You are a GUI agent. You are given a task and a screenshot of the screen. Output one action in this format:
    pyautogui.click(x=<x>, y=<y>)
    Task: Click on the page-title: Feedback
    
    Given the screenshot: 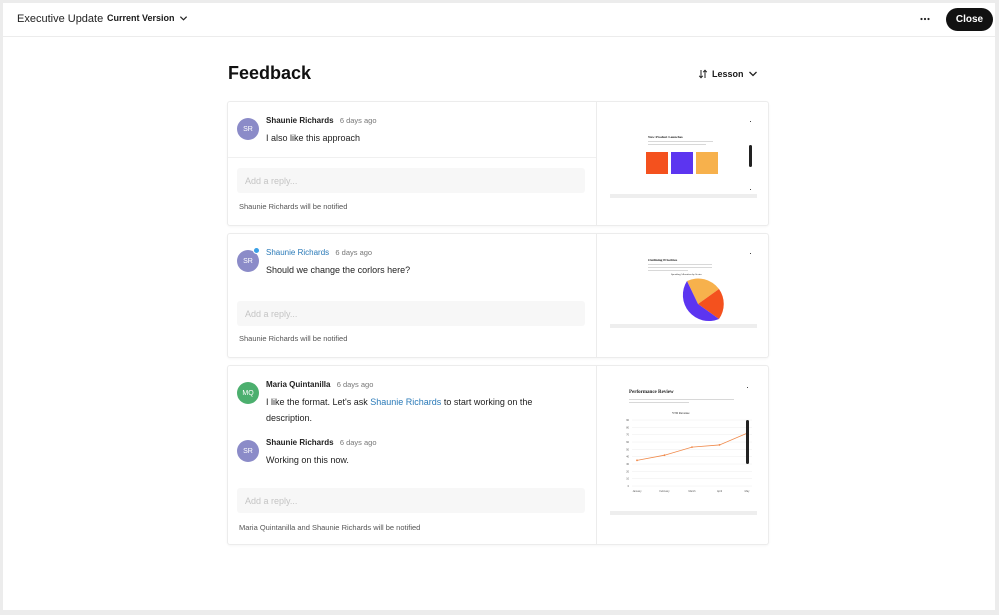 What is the action you would take?
    pyautogui.click(x=270, y=73)
    